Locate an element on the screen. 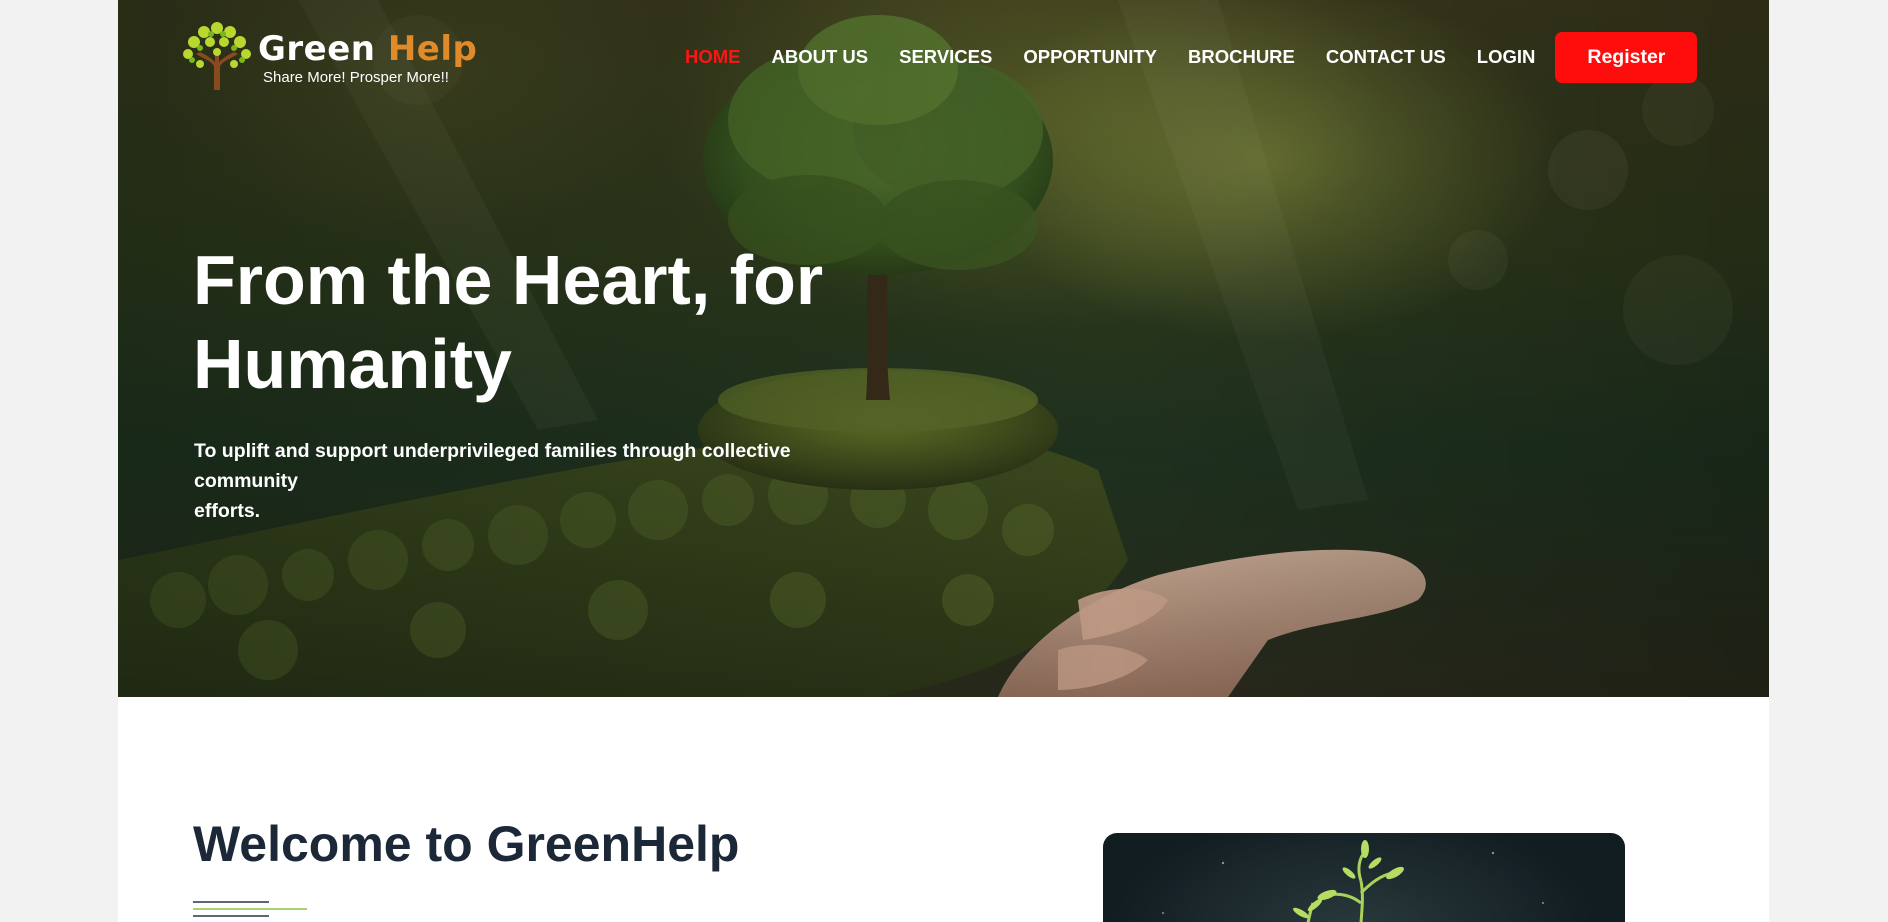  tree-logo-icon is located at coordinates (217, 56).